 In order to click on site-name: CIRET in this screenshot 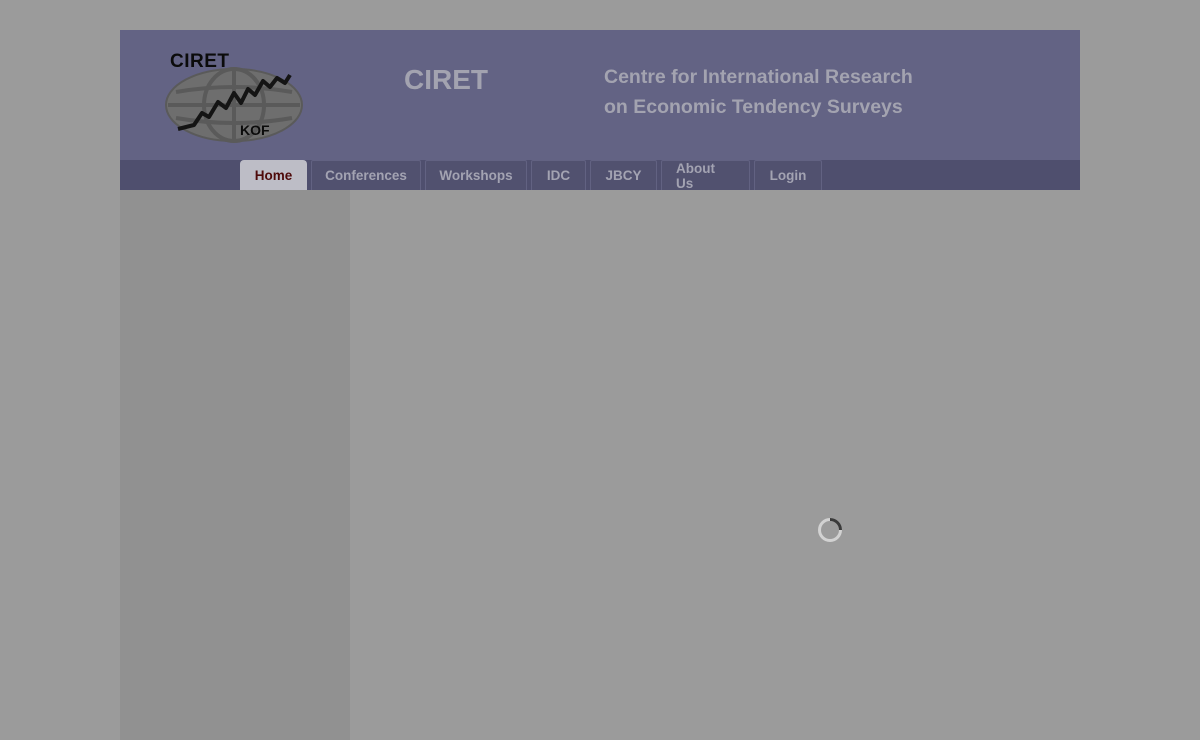, I will do `click(446, 79)`.